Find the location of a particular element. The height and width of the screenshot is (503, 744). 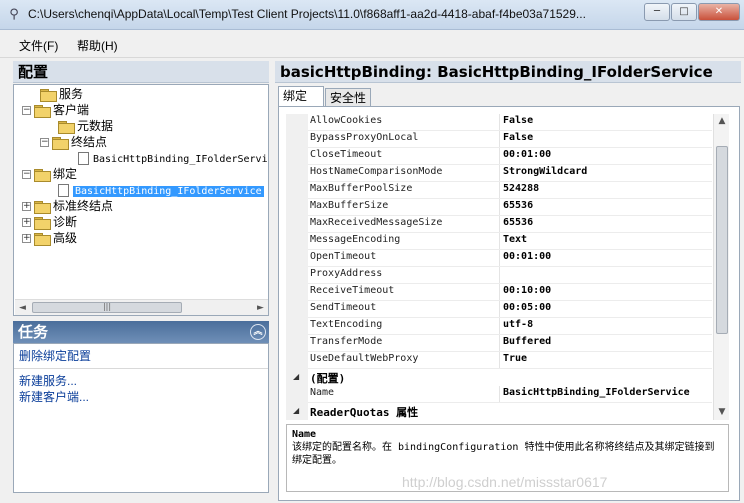

property-row: MaxBufferPoolSize 524288 is located at coordinates (499, 190).